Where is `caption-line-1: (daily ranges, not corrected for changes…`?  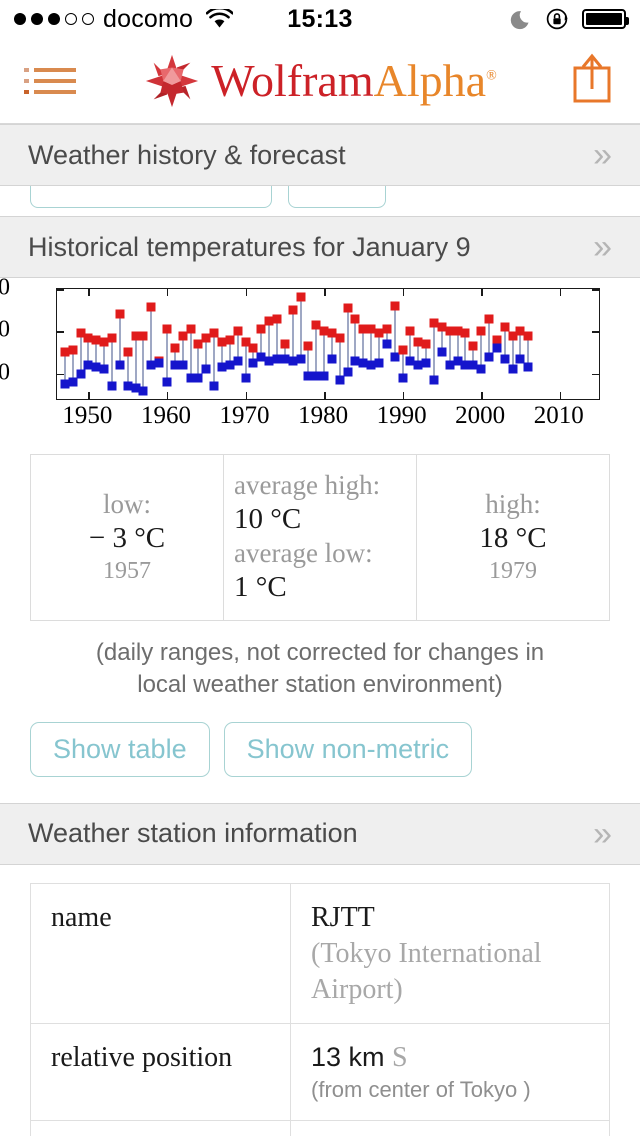 caption-line-1: (daily ranges, not corrected for changes… is located at coordinates (320, 652).